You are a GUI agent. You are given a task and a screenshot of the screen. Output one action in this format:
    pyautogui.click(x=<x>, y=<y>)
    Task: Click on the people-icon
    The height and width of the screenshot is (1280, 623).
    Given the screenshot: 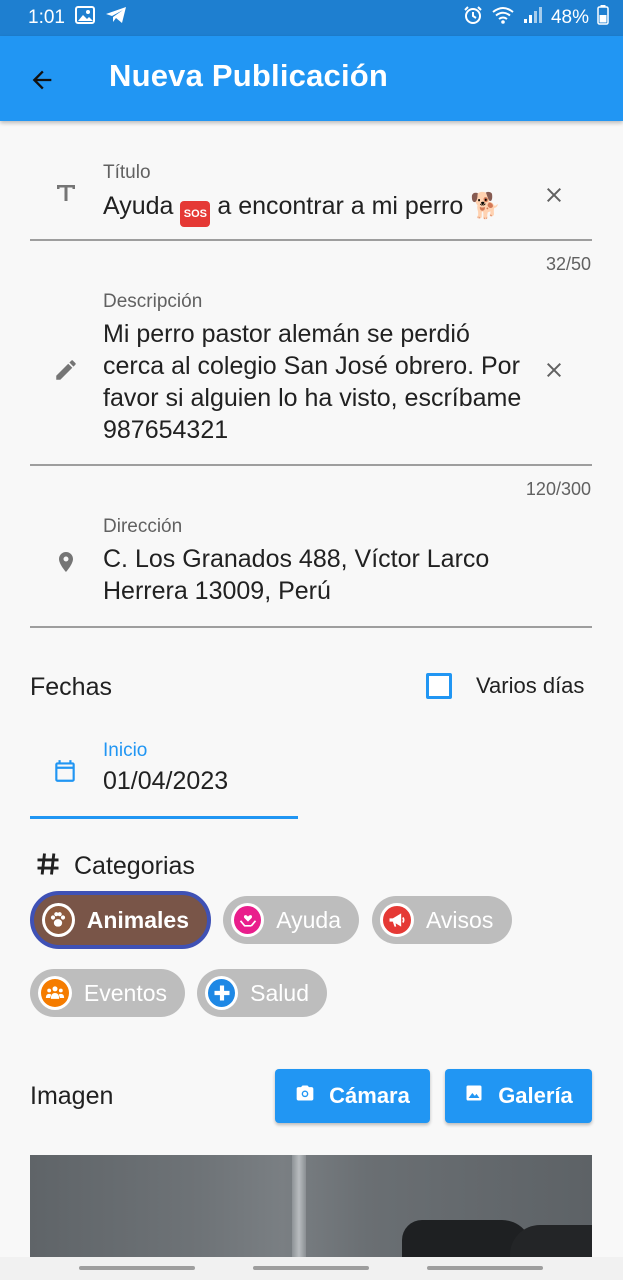 What is the action you would take?
    pyautogui.click(x=55, y=993)
    